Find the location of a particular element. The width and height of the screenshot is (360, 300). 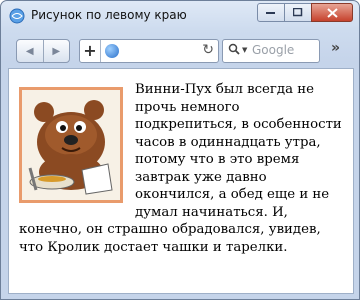

back-forward-group: ◀ ▶ is located at coordinates (43, 51).